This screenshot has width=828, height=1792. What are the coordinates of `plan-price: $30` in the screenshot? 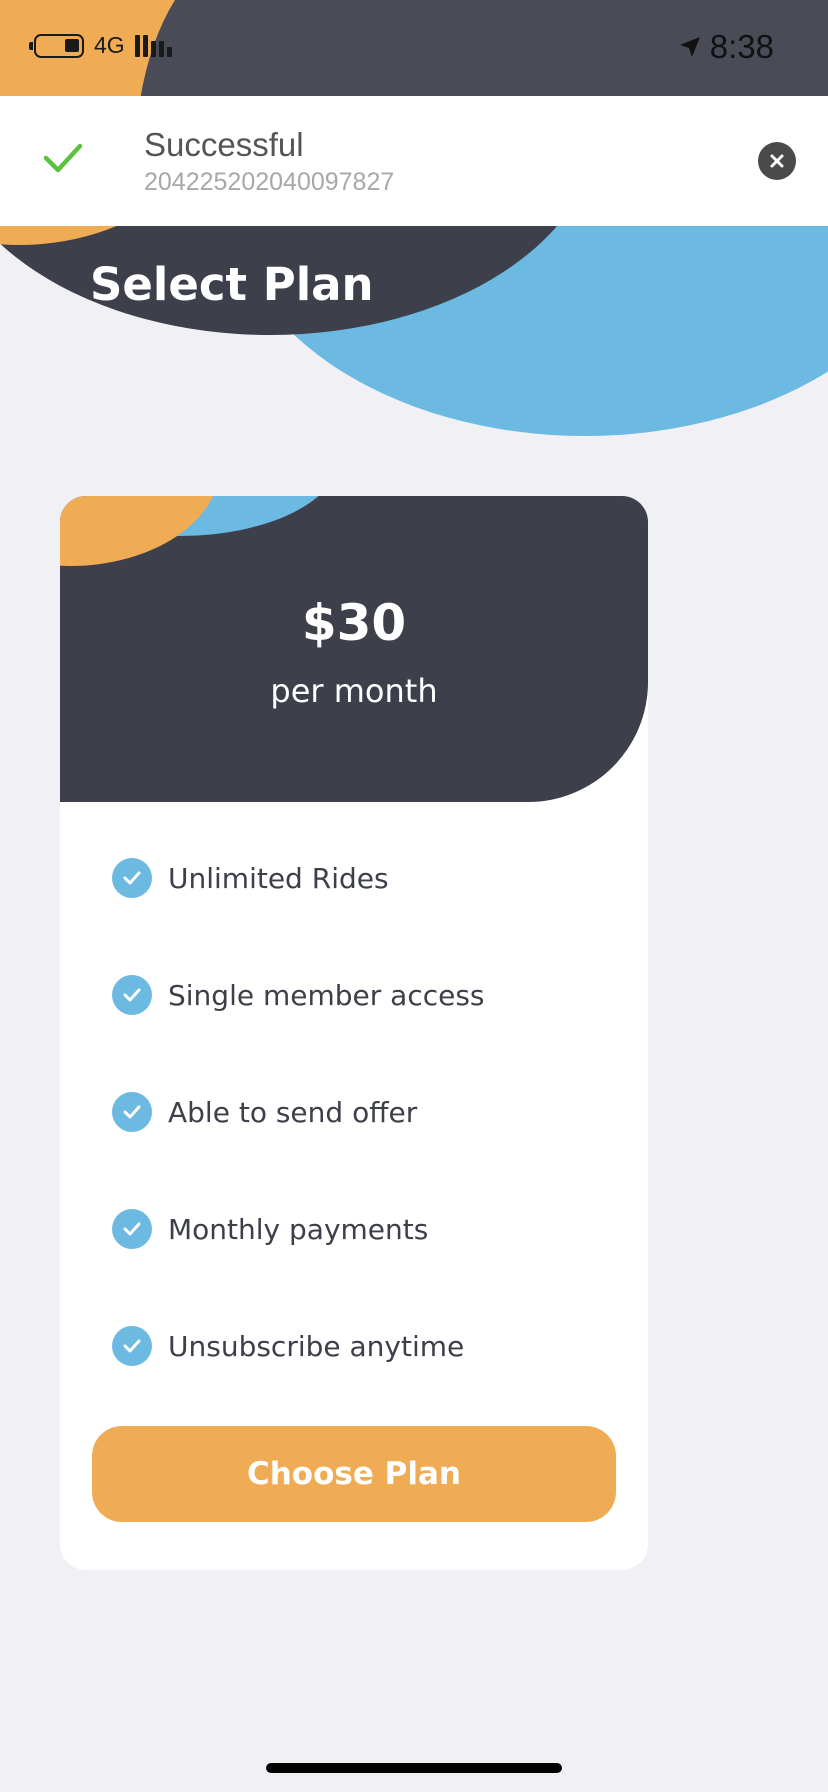 It's located at (354, 623).